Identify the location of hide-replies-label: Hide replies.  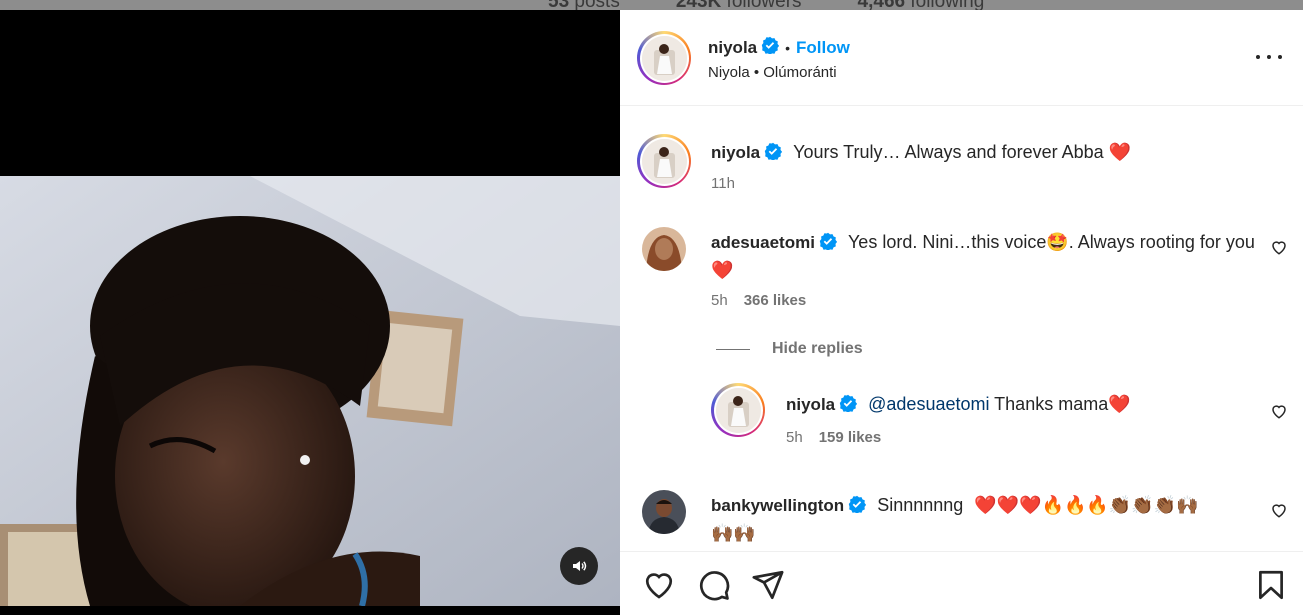
(817, 348).